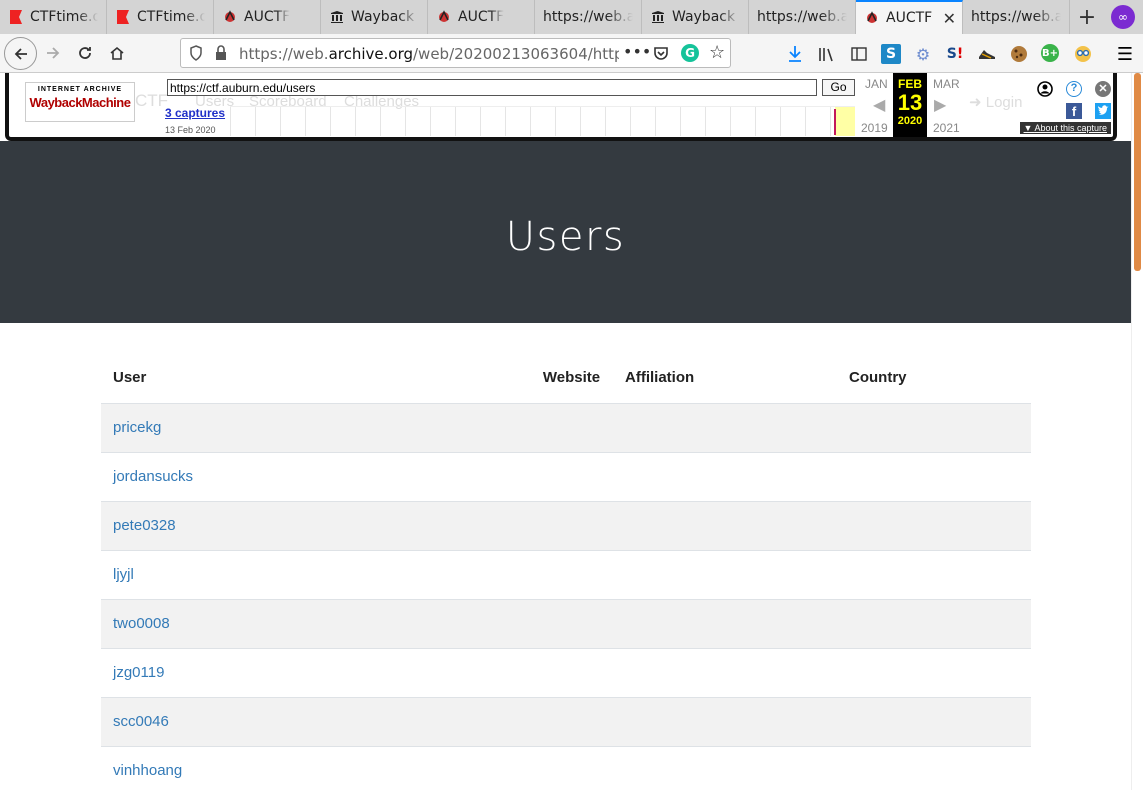 The width and height of the screenshot is (1143, 795). Describe the element at coordinates (946, 128) in the screenshot. I see `next-year-label: 2021` at that location.